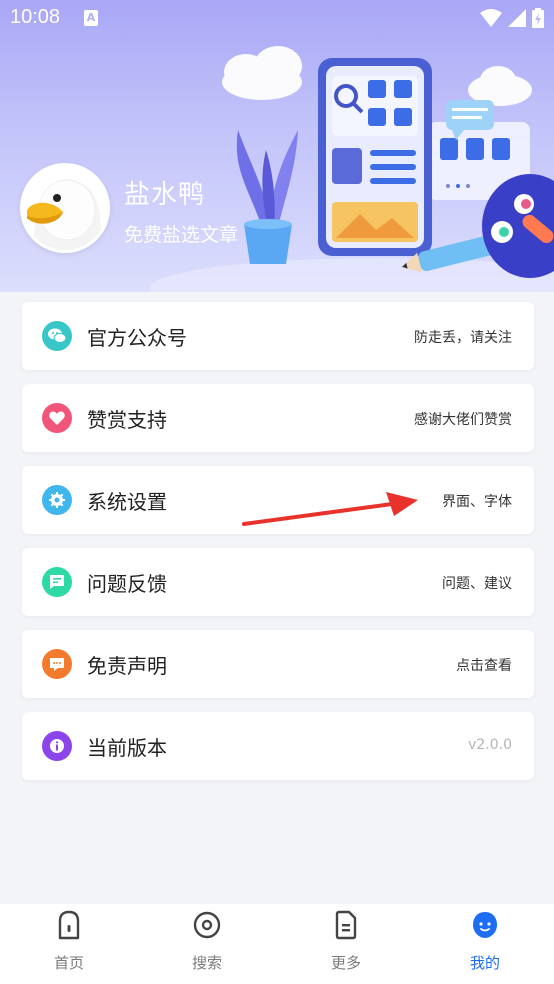  Describe the element at coordinates (485, 944) in the screenshot. I see `nav-item-profile: 我的` at that location.